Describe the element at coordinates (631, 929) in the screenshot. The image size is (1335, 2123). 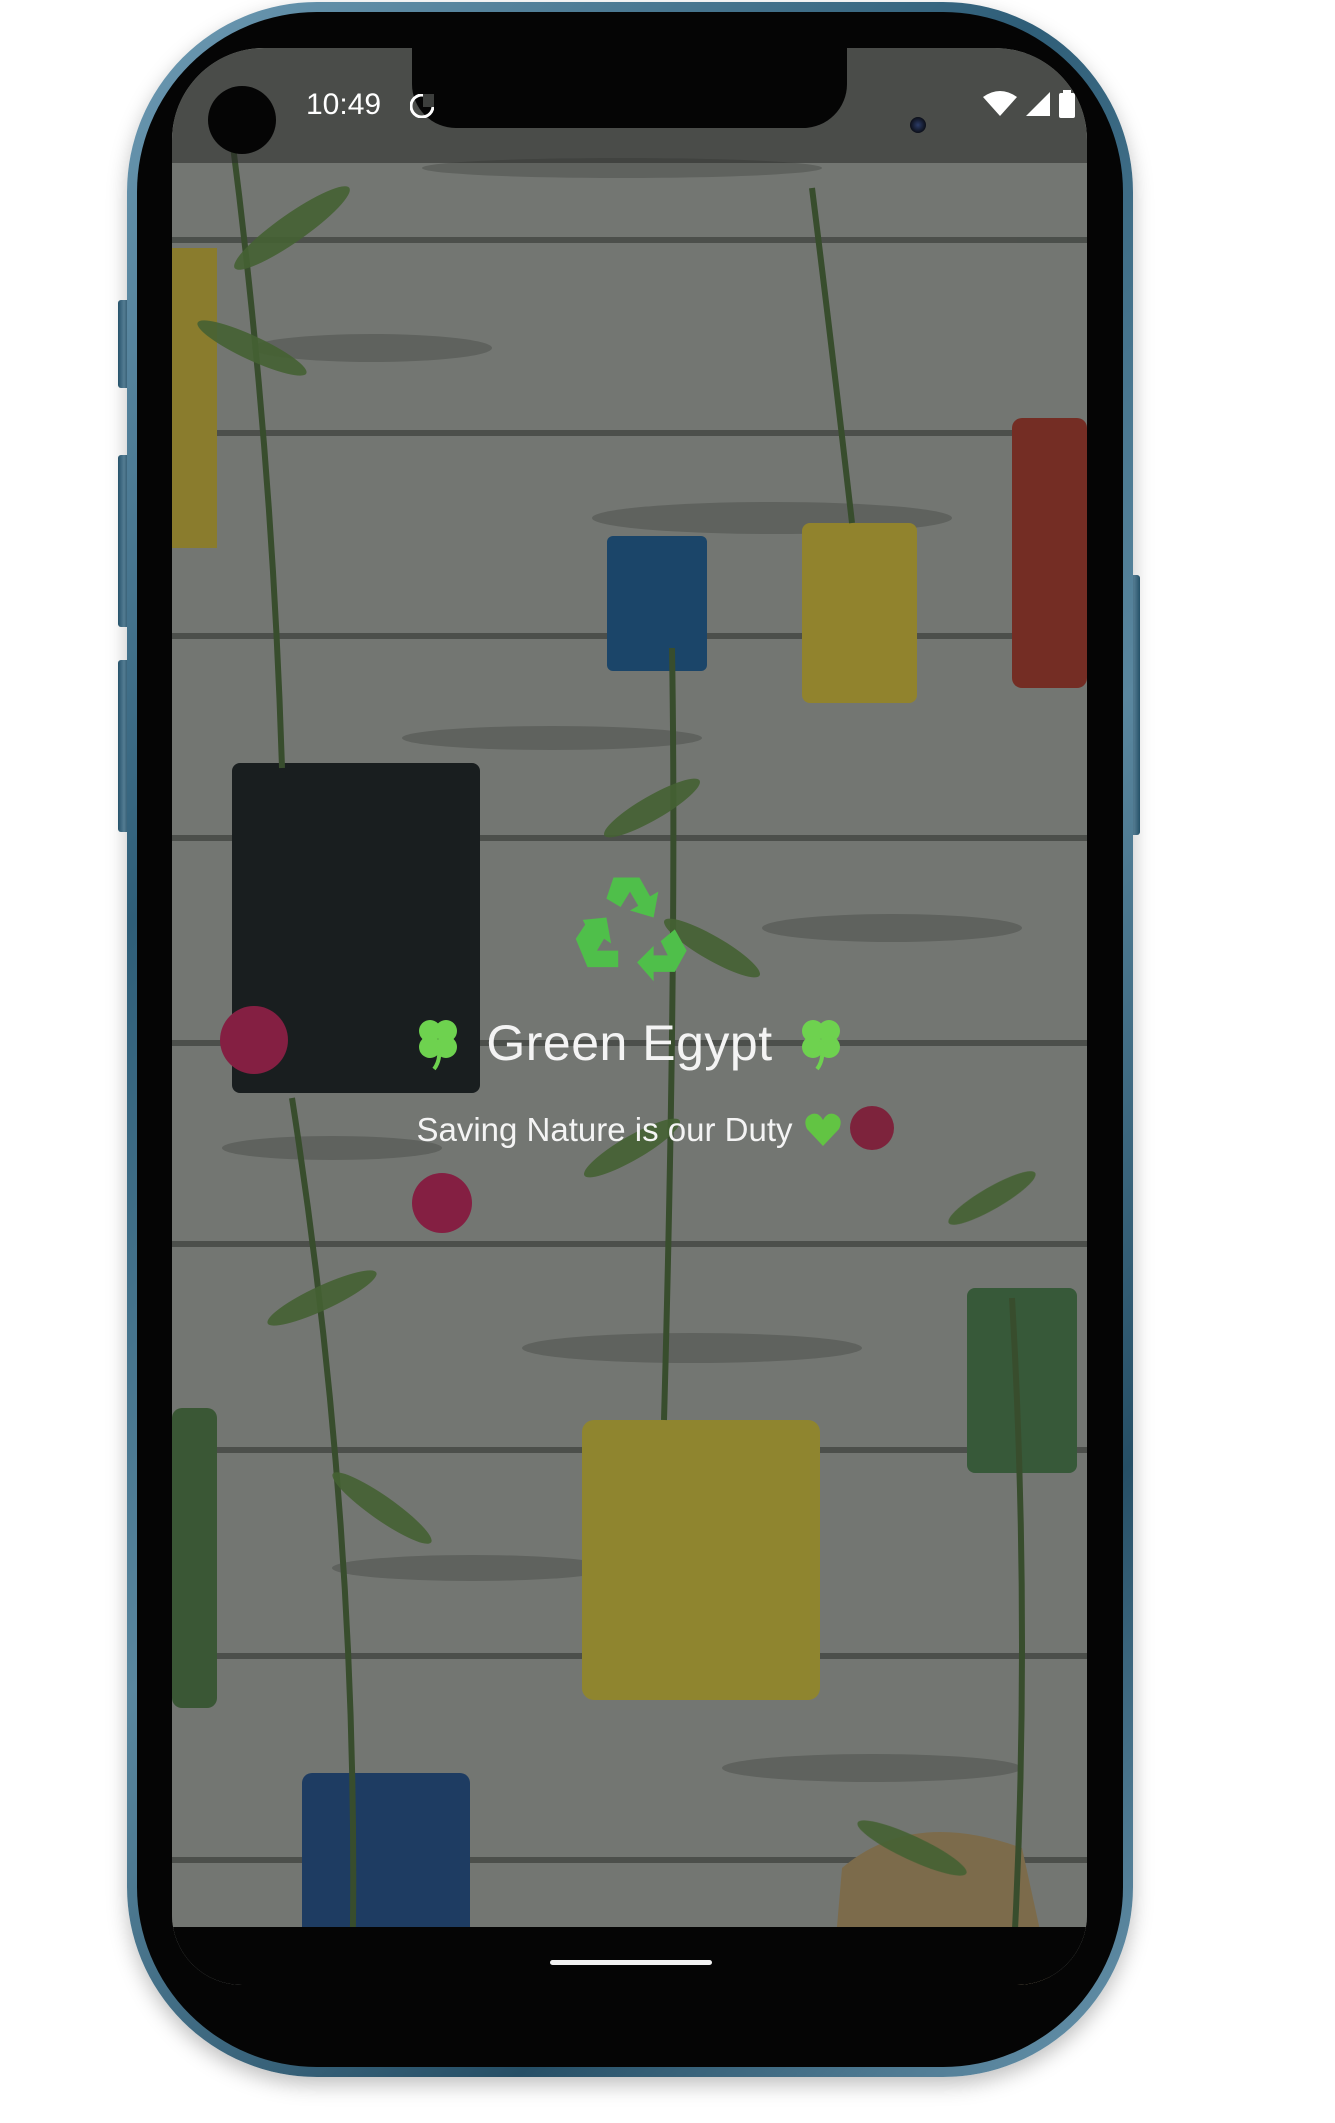
I see `recycle-icon` at that location.